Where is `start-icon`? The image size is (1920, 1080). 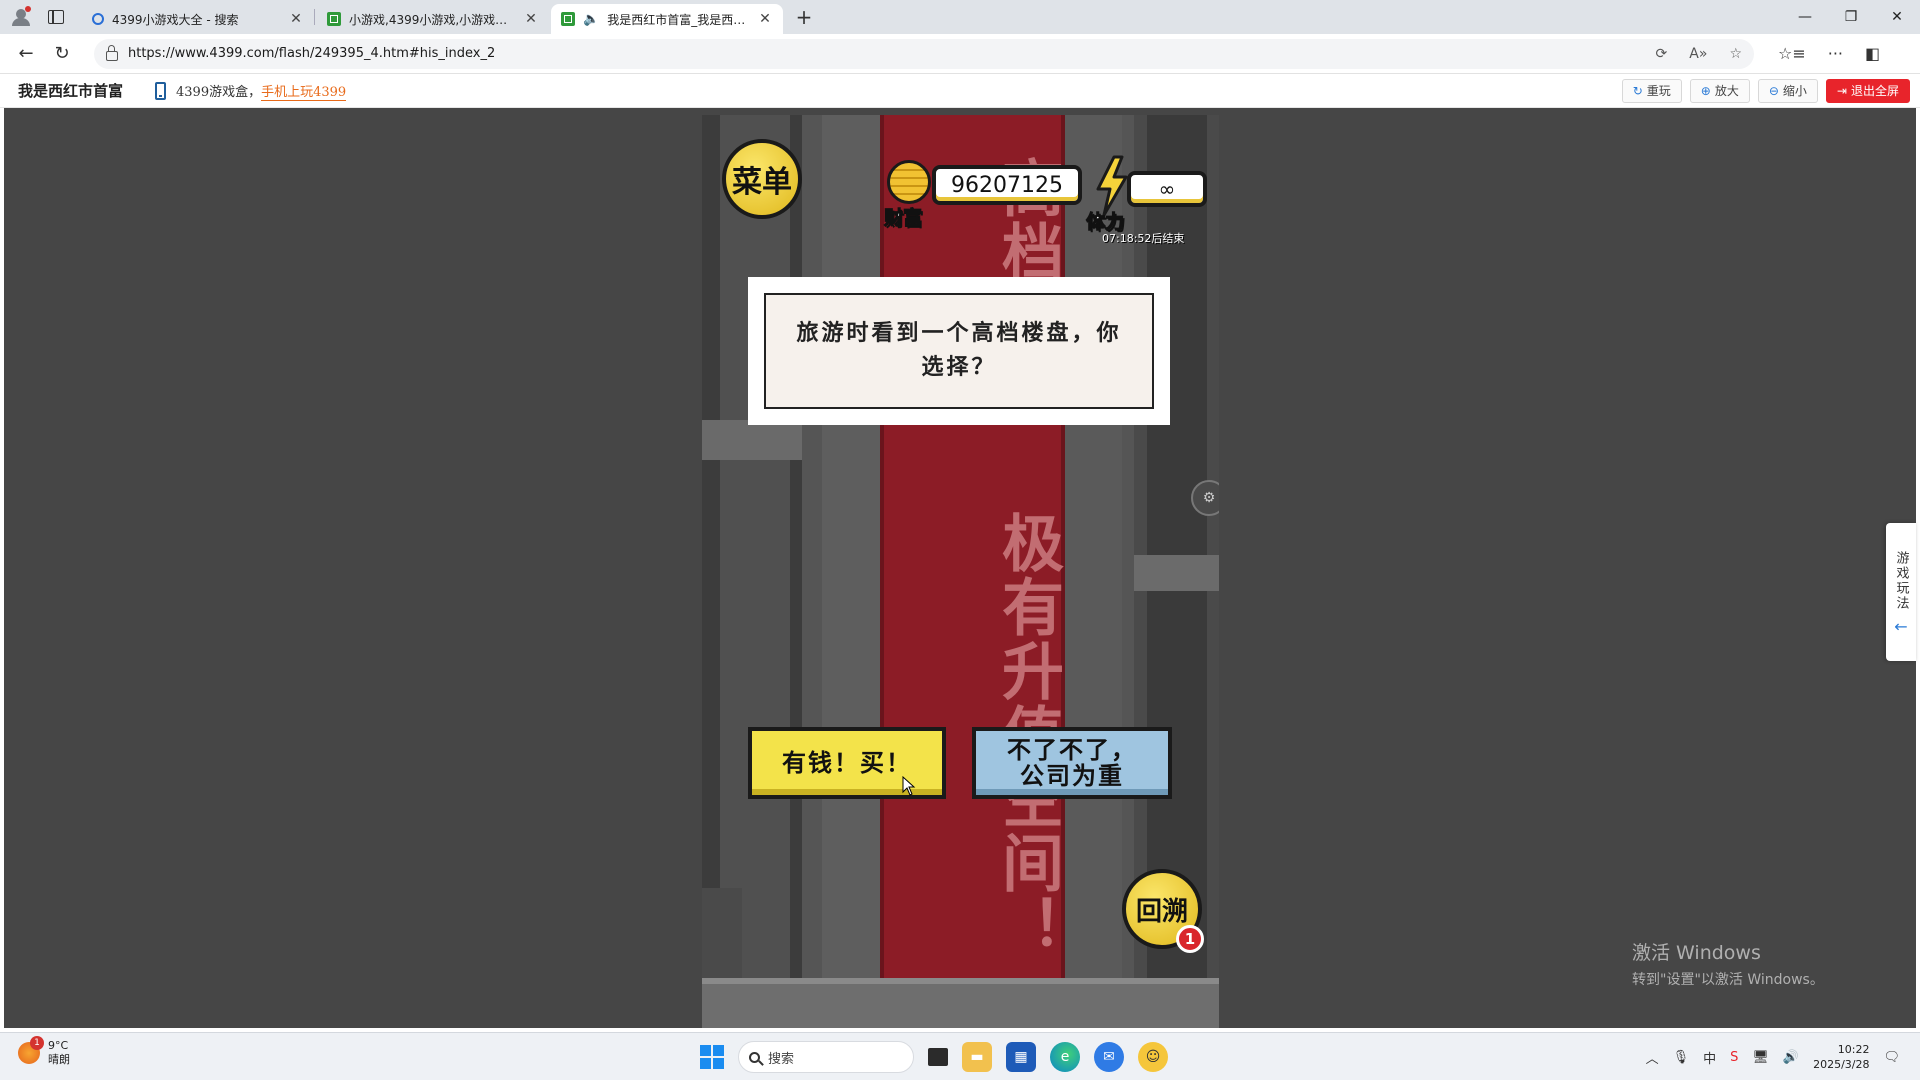
start-icon is located at coordinates (712, 1057).